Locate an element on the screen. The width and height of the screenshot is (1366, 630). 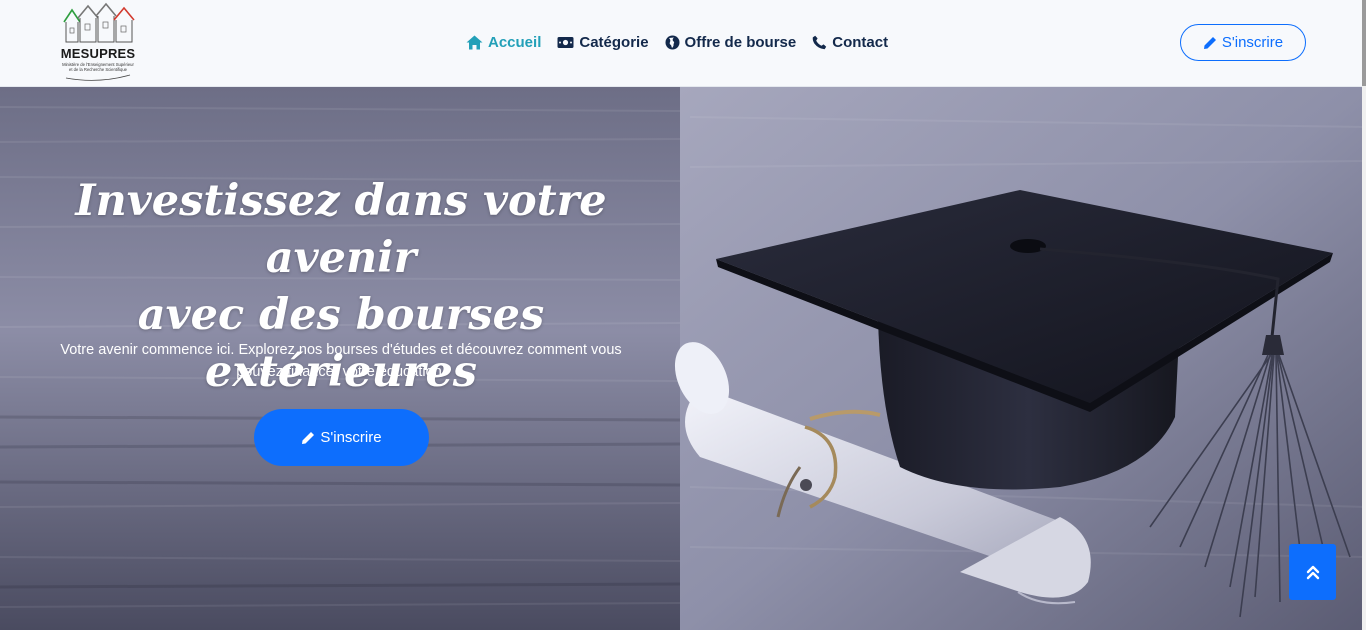
page-scrollbar is located at coordinates (1364, 315).